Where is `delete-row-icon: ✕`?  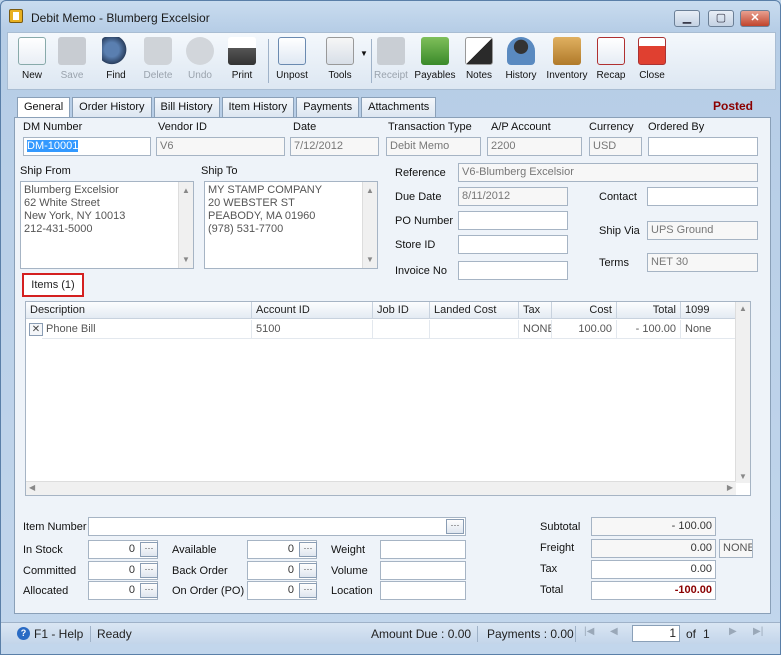
delete-row-icon: ✕ is located at coordinates (36, 329).